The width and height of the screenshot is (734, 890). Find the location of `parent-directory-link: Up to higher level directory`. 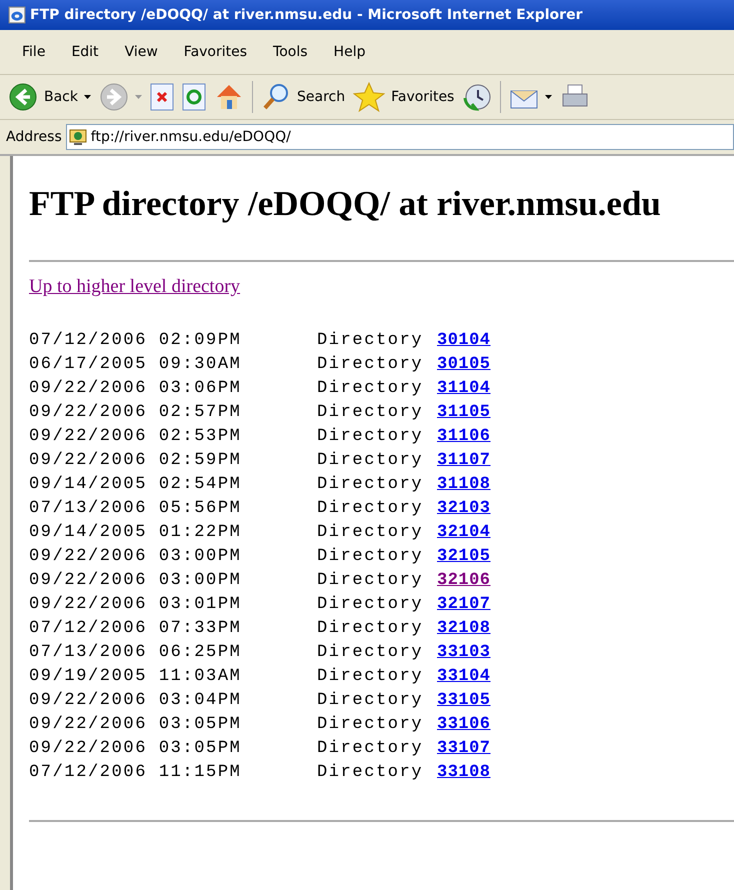

parent-directory-link: Up to higher level directory is located at coordinates (134, 287).